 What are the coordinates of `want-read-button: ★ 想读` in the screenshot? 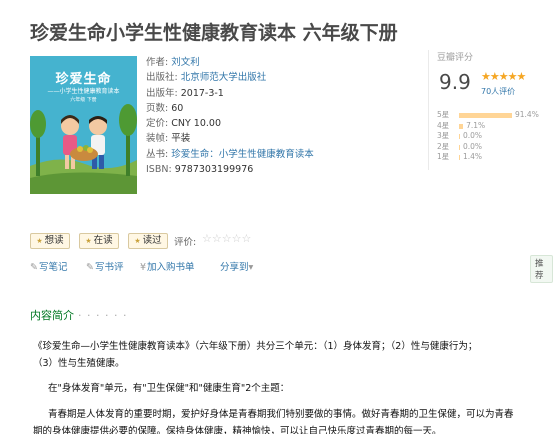 It's located at (50, 241).